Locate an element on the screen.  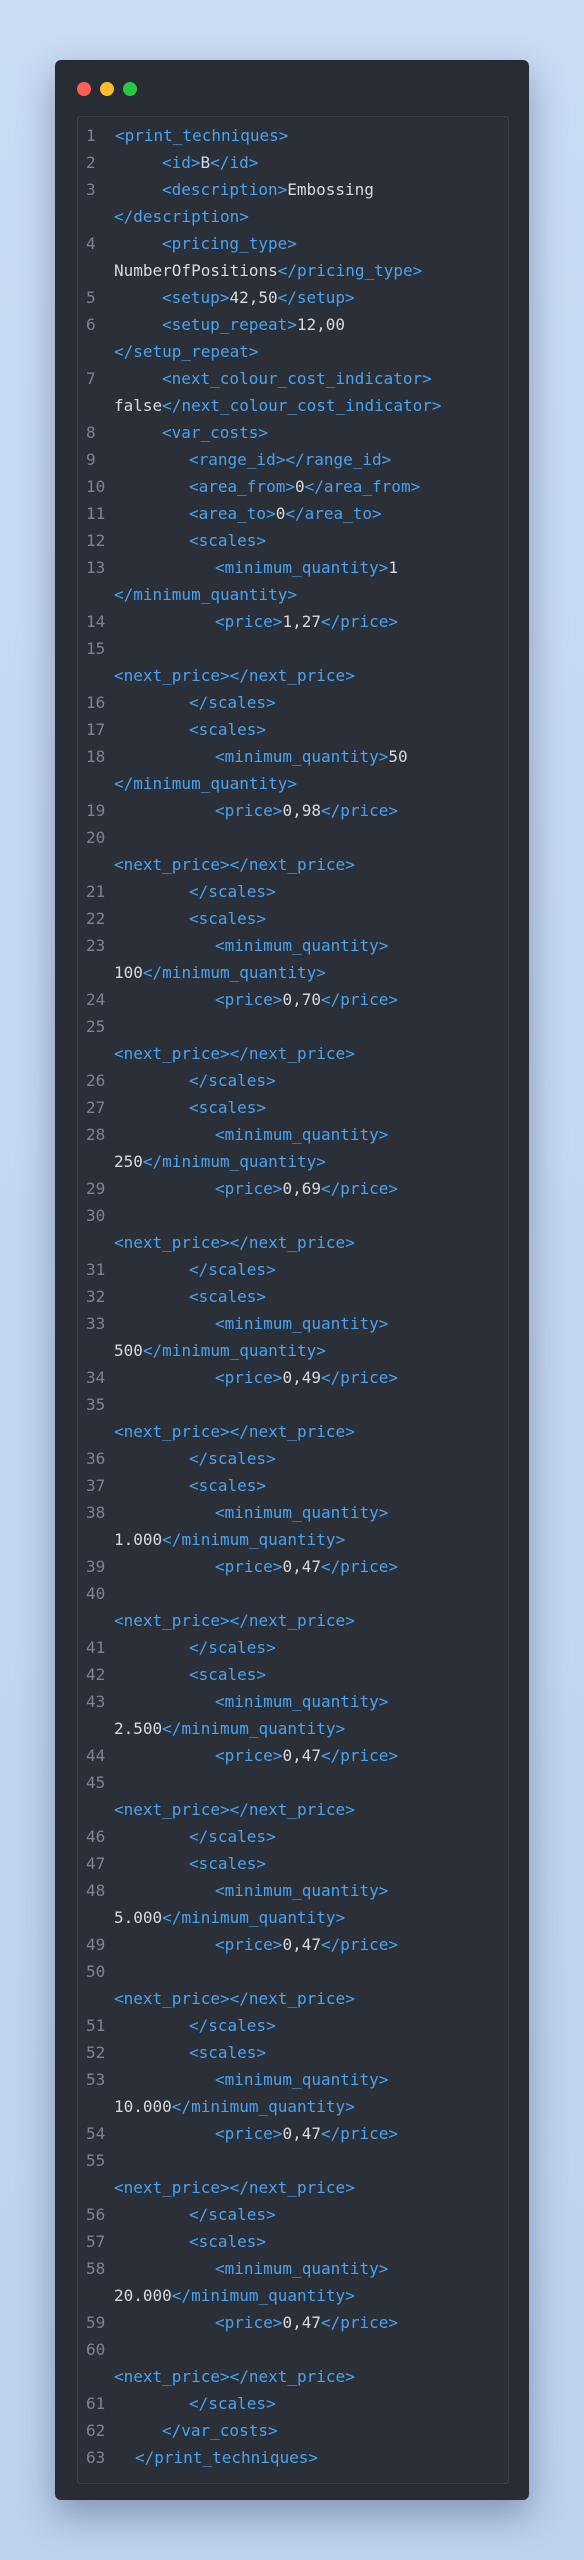
line-number: 11 is located at coordinates (96, 513).